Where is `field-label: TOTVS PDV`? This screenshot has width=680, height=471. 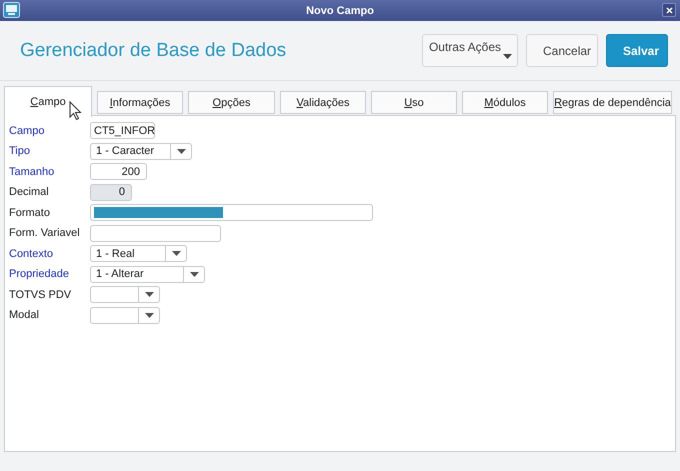
field-label: TOTVS PDV is located at coordinates (40, 294).